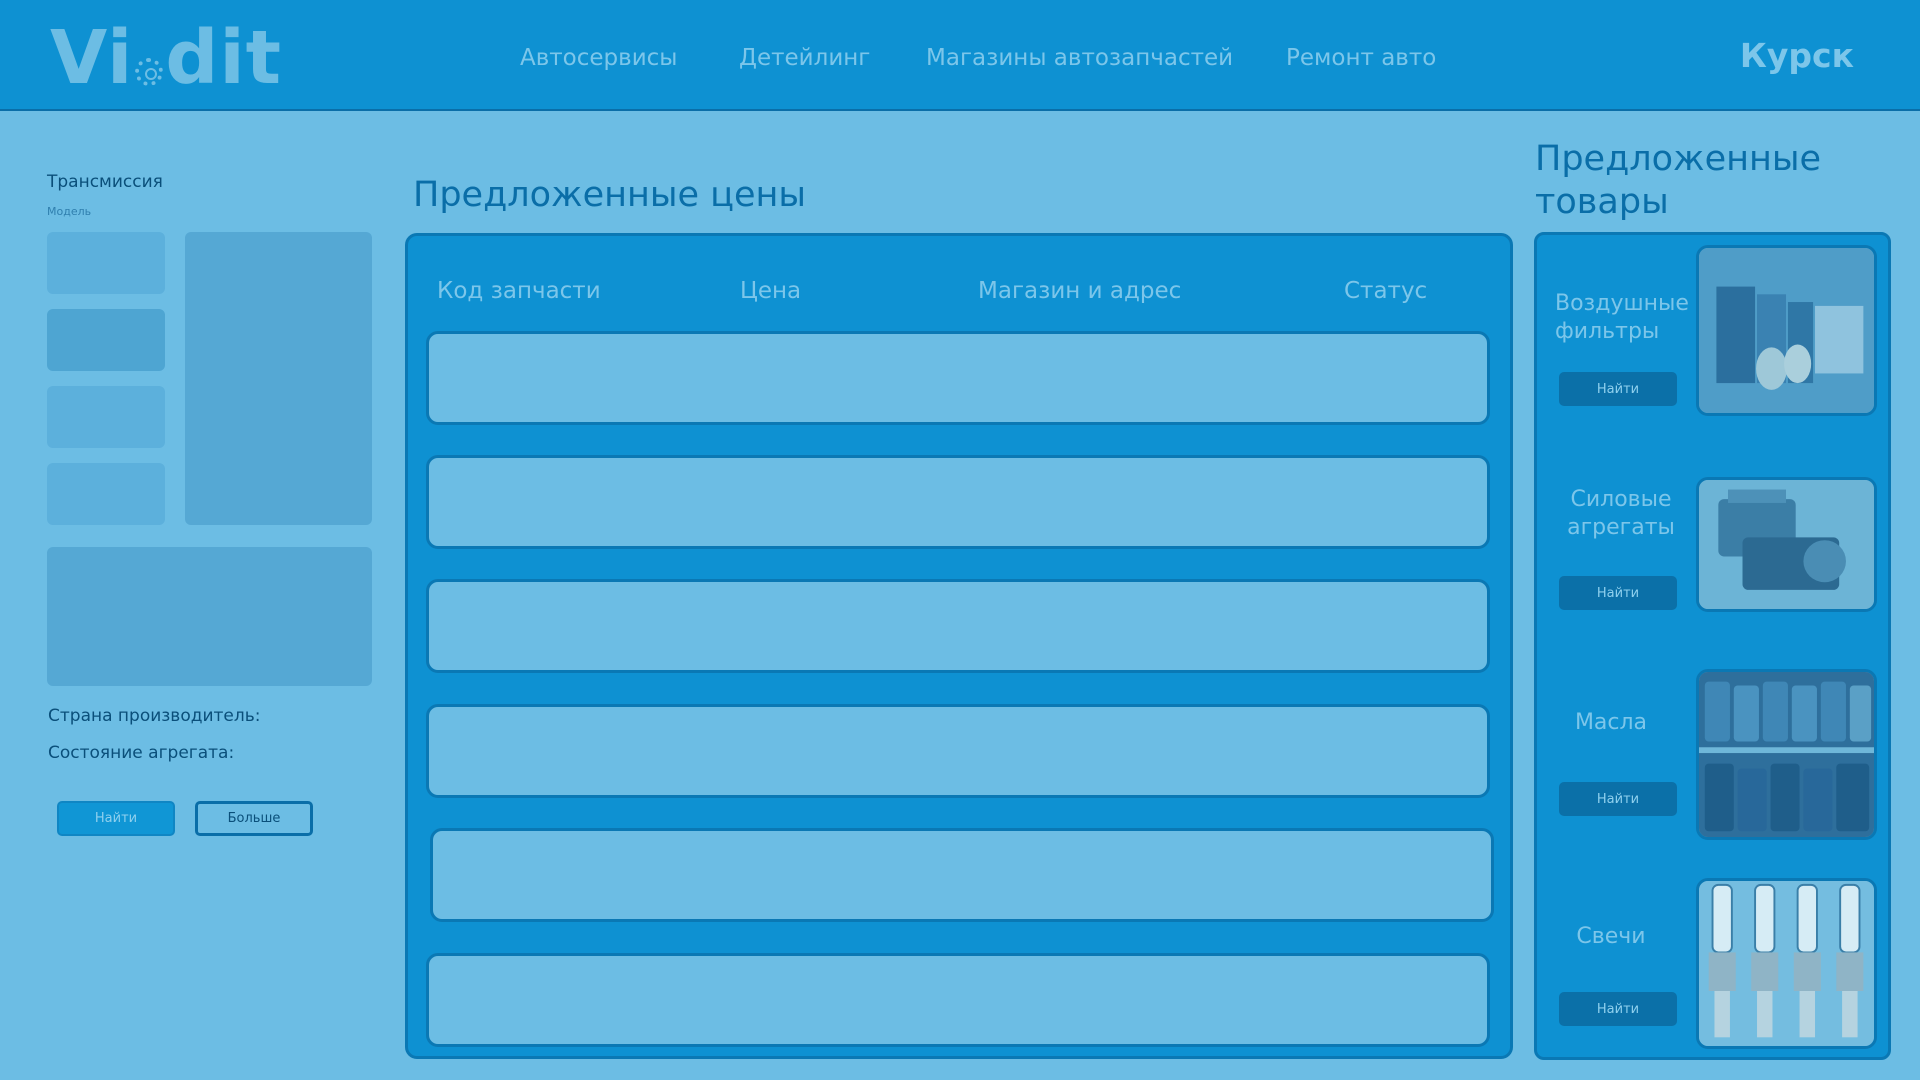 This screenshot has height=1080, width=1920. Describe the element at coordinates (1361, 58) in the screenshot. I see `nav-item-car-repair: Ремонт авто` at that location.